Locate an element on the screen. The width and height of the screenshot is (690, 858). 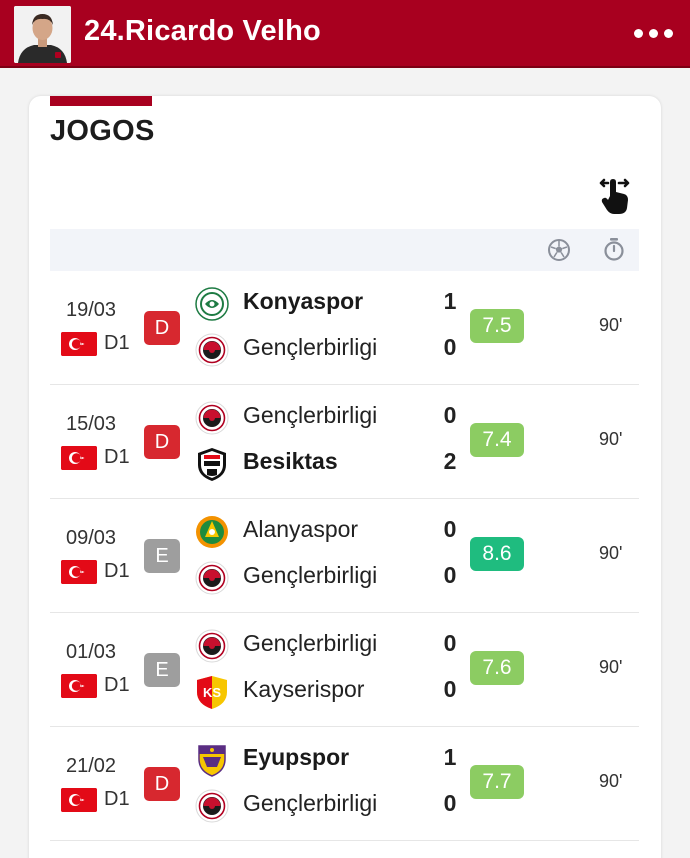
konyaspor-logo is located at coordinates (212, 304).